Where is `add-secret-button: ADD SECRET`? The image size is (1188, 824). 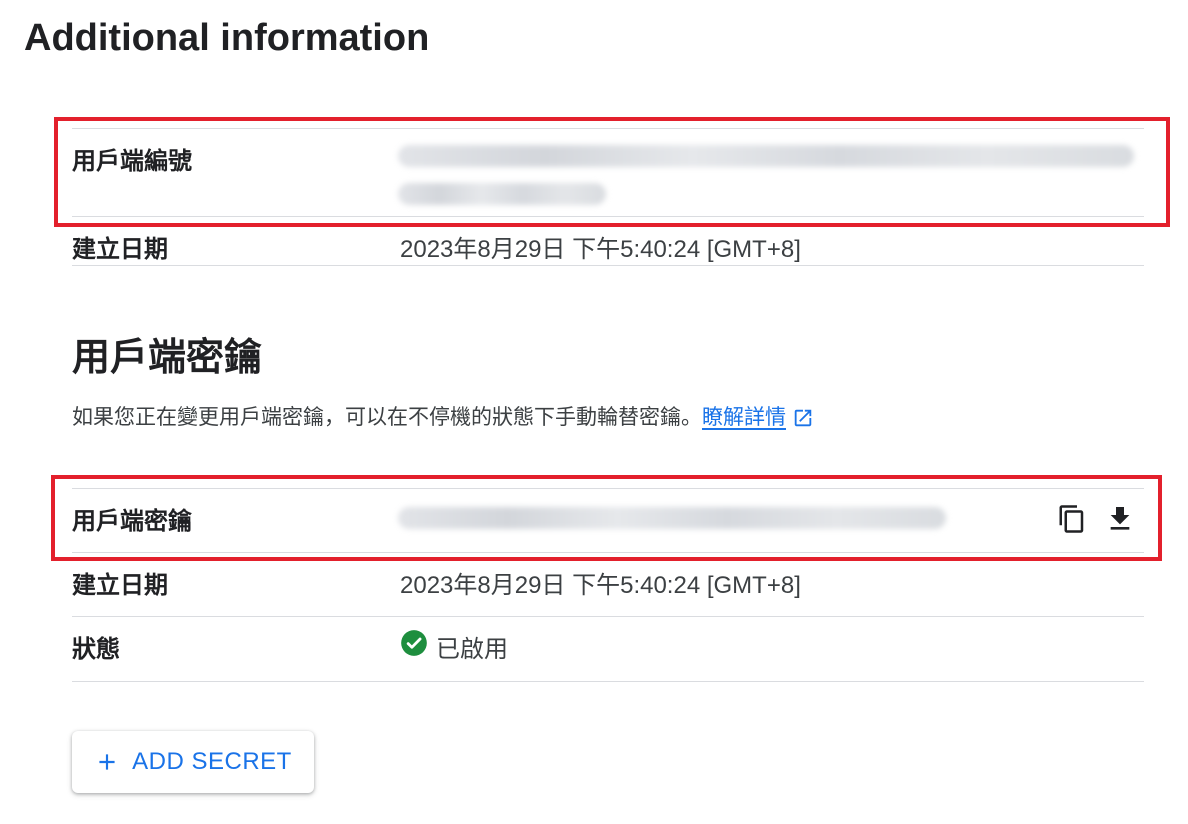 add-secret-button: ADD SECRET is located at coordinates (193, 762).